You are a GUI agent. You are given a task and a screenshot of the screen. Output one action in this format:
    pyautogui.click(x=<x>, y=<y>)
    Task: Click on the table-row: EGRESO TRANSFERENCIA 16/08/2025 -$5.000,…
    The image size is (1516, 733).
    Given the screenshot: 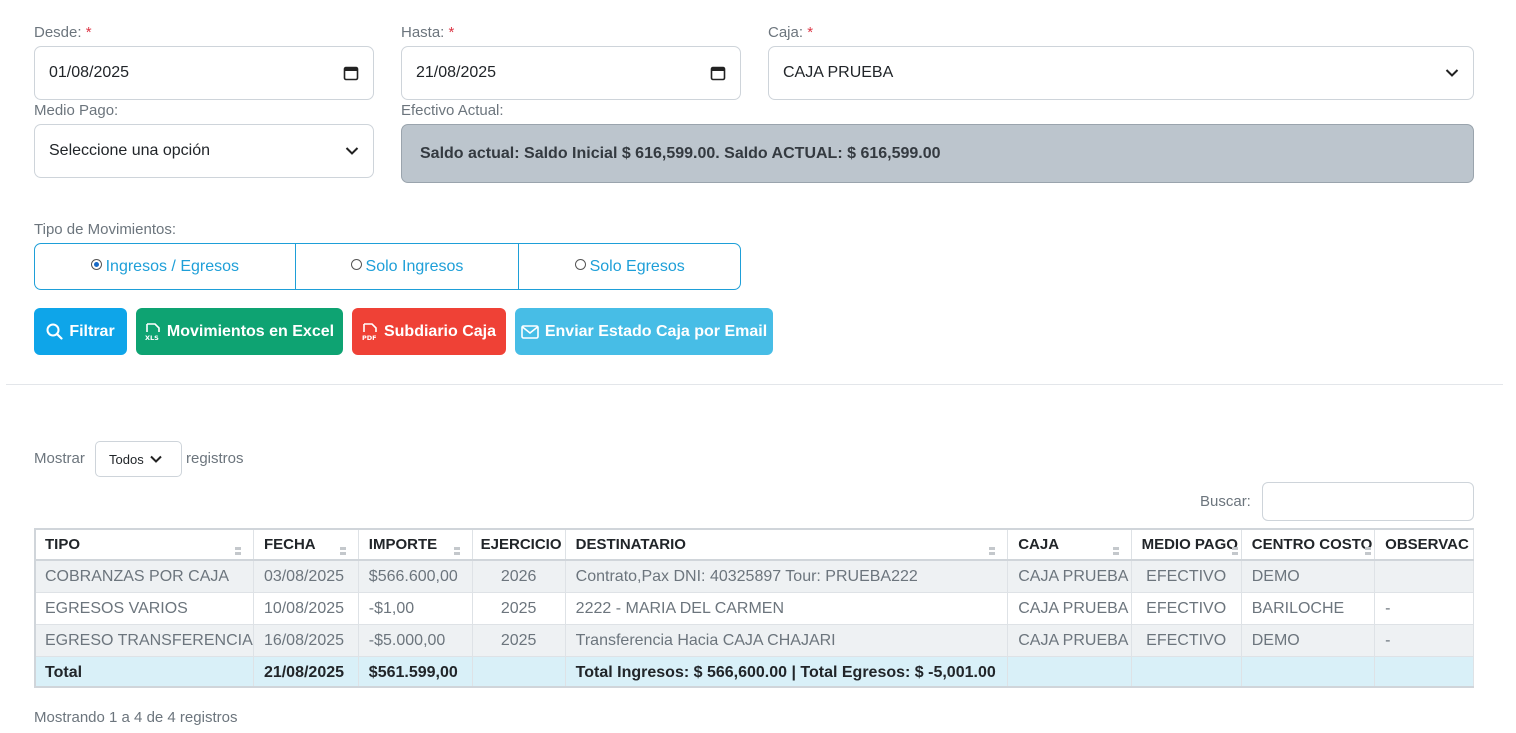 What is the action you would take?
    pyautogui.click(x=754, y=640)
    